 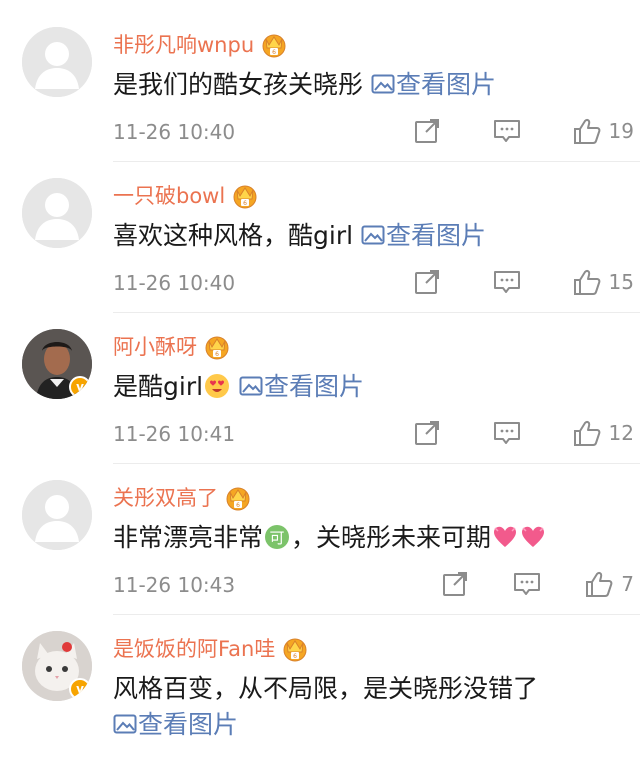 What do you see at coordinates (621, 433) in the screenshot?
I see `like-count: 12` at bounding box center [621, 433].